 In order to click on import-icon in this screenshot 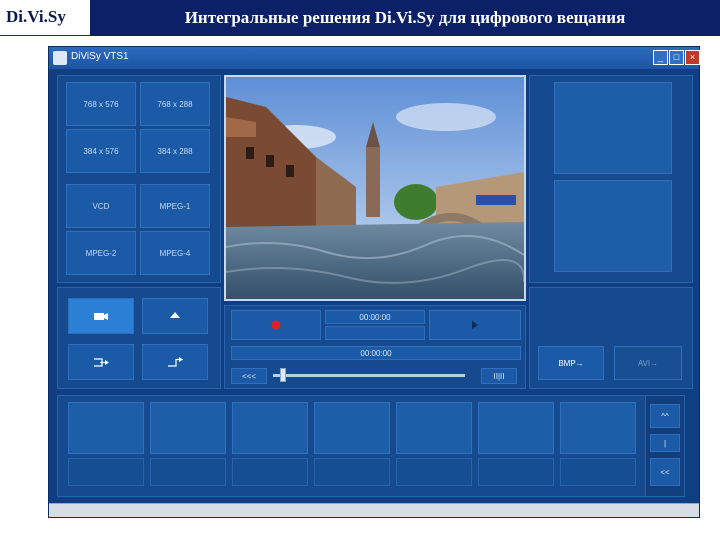, I will do `click(101, 362)`.